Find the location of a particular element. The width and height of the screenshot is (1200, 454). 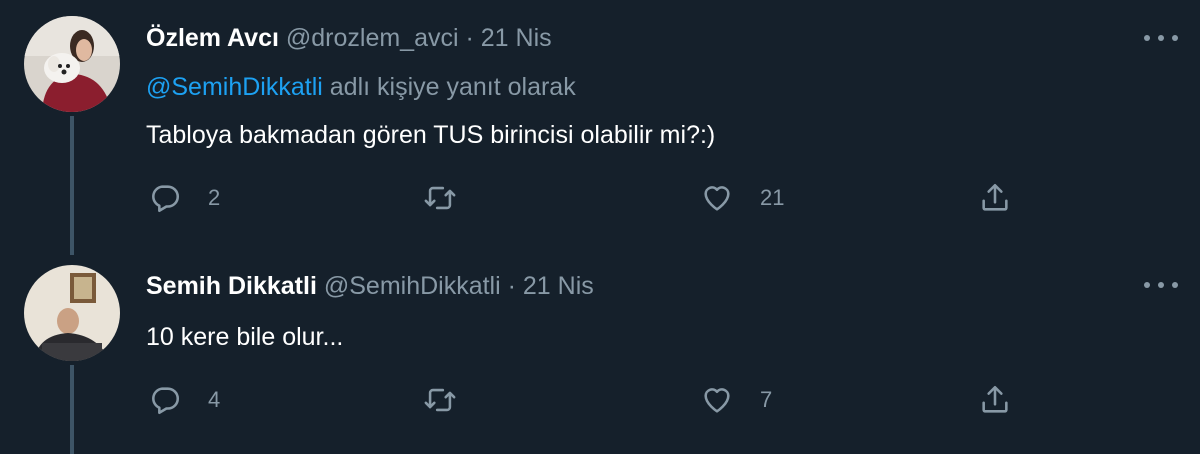

handle: @drozlem_avci is located at coordinates (372, 38).